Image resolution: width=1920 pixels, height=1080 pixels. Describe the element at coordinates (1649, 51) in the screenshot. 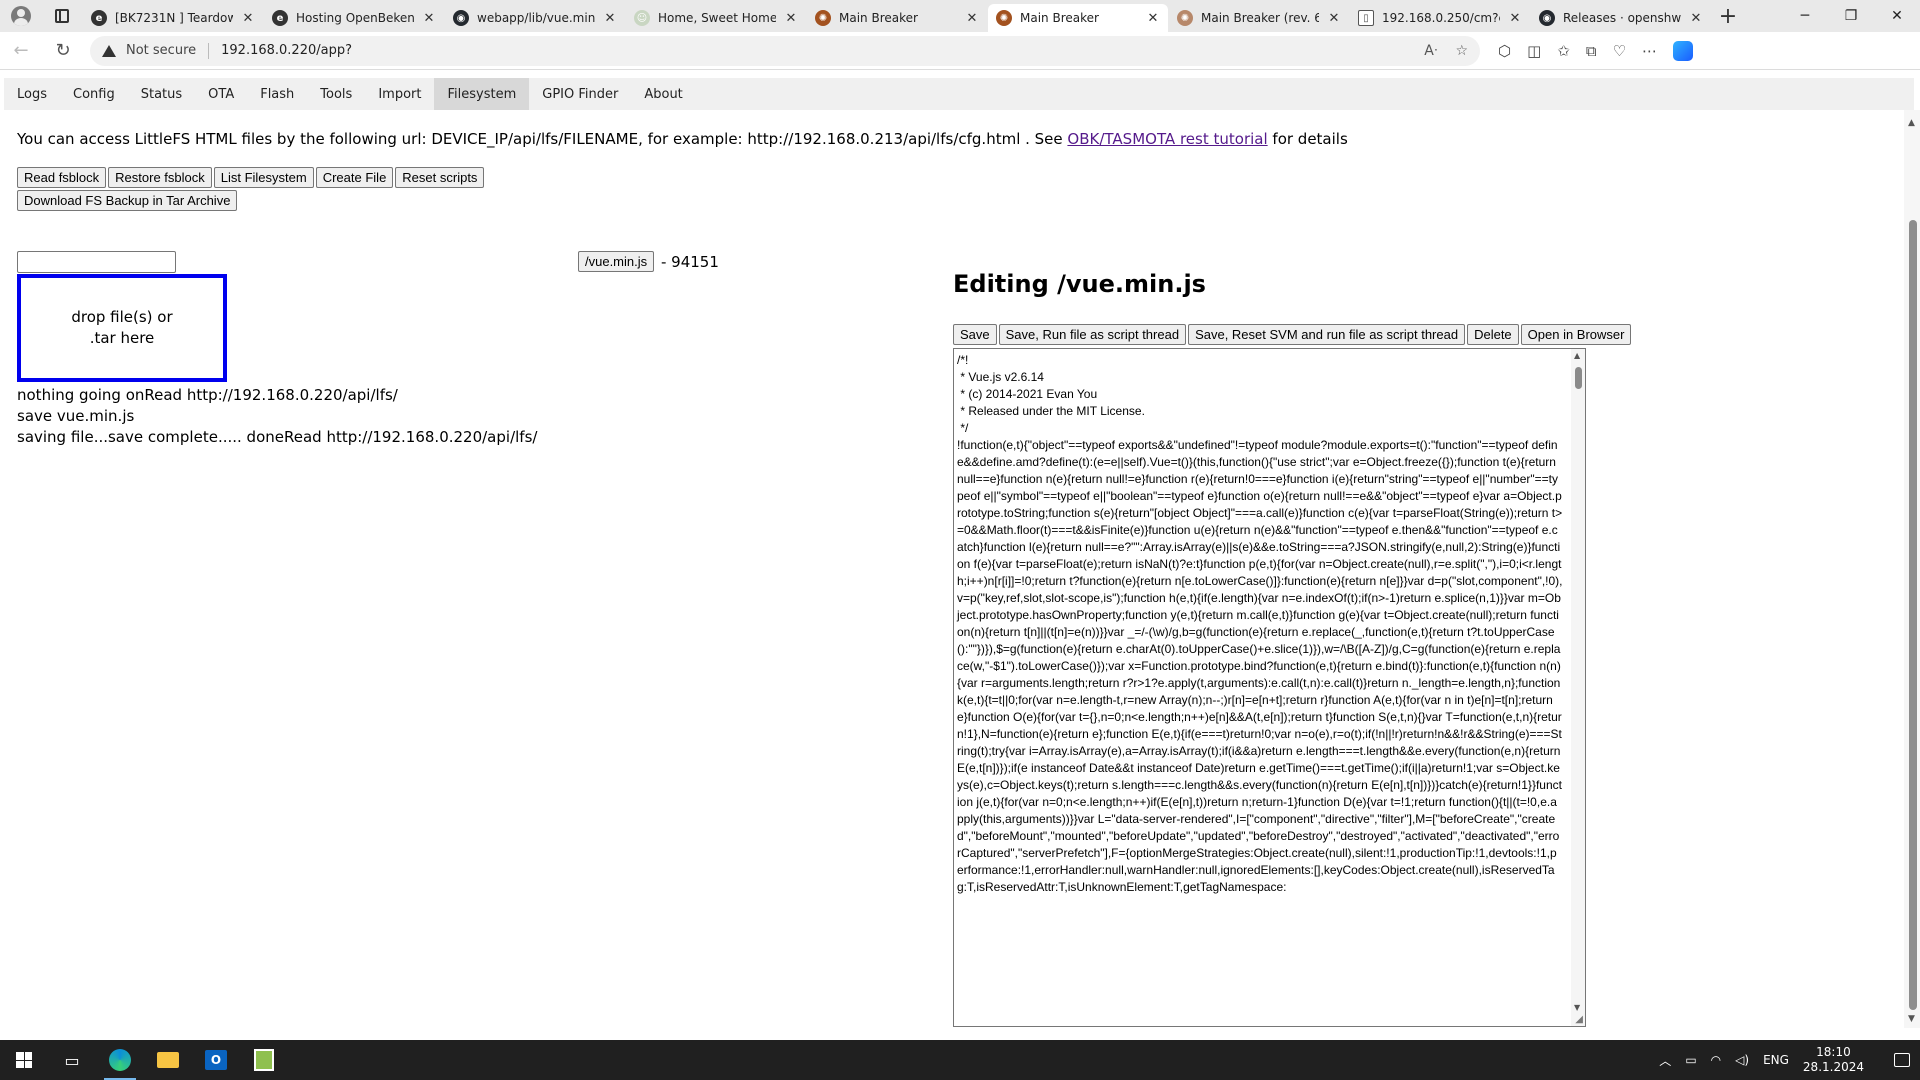

I see `more-menu-icon: ⋯` at that location.